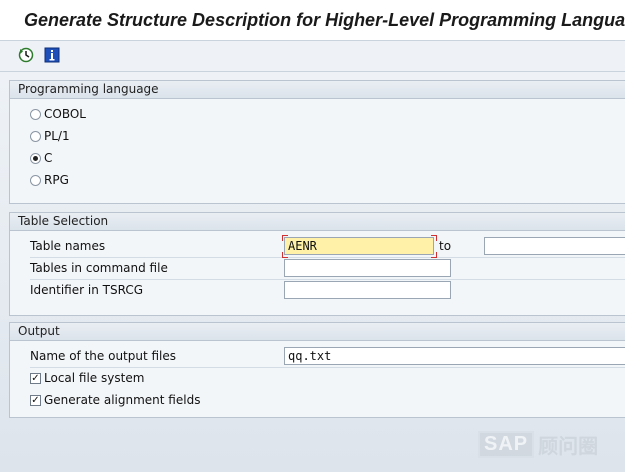  Describe the element at coordinates (94, 378) in the screenshot. I see `local-file-system-label: Local file system` at that location.